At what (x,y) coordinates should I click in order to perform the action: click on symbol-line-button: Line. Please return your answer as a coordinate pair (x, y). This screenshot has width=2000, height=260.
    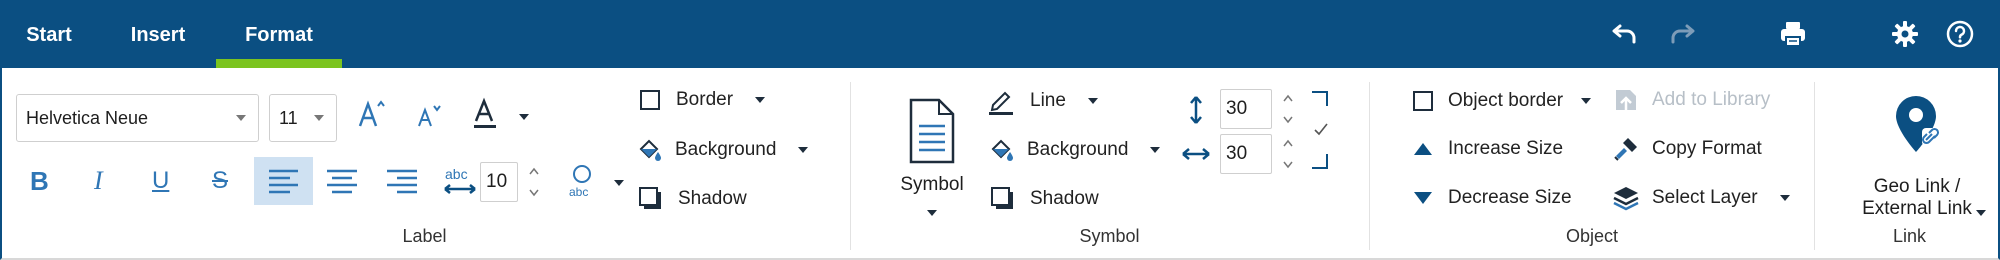
    Looking at the image, I should click on (1042, 101).